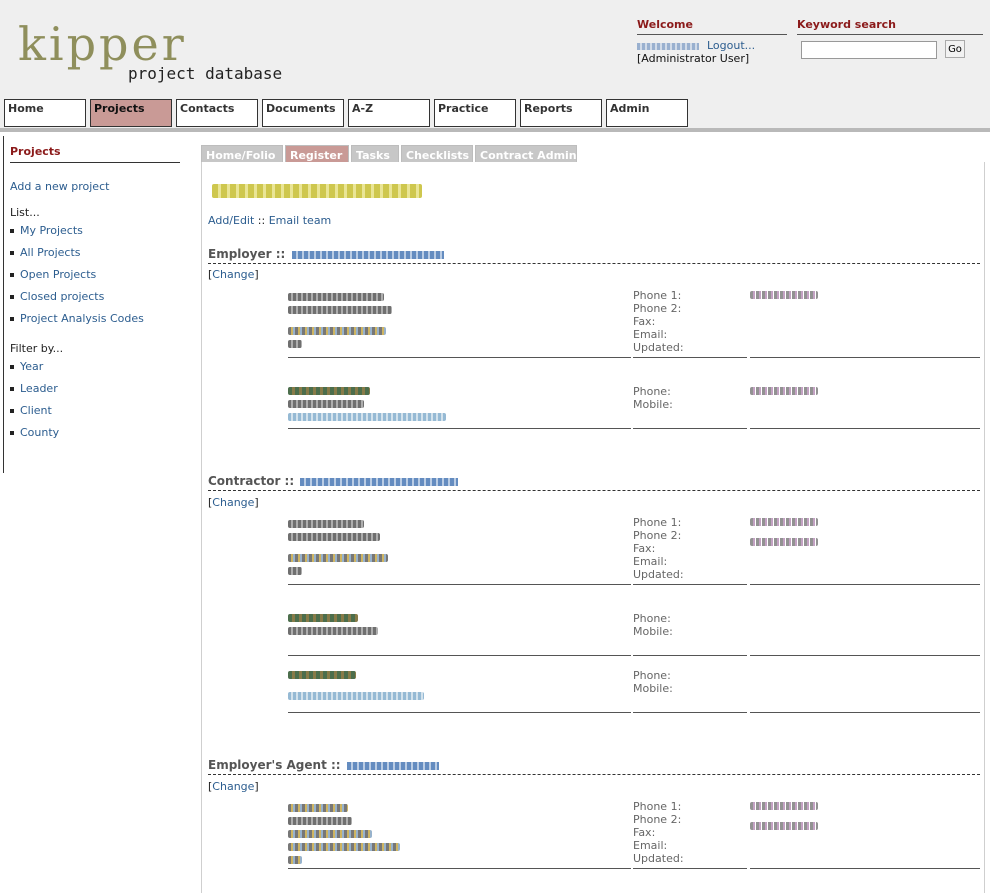  Describe the element at coordinates (46, 230) in the screenshot. I see `sidebar-item-my-projects: My Projects` at that location.